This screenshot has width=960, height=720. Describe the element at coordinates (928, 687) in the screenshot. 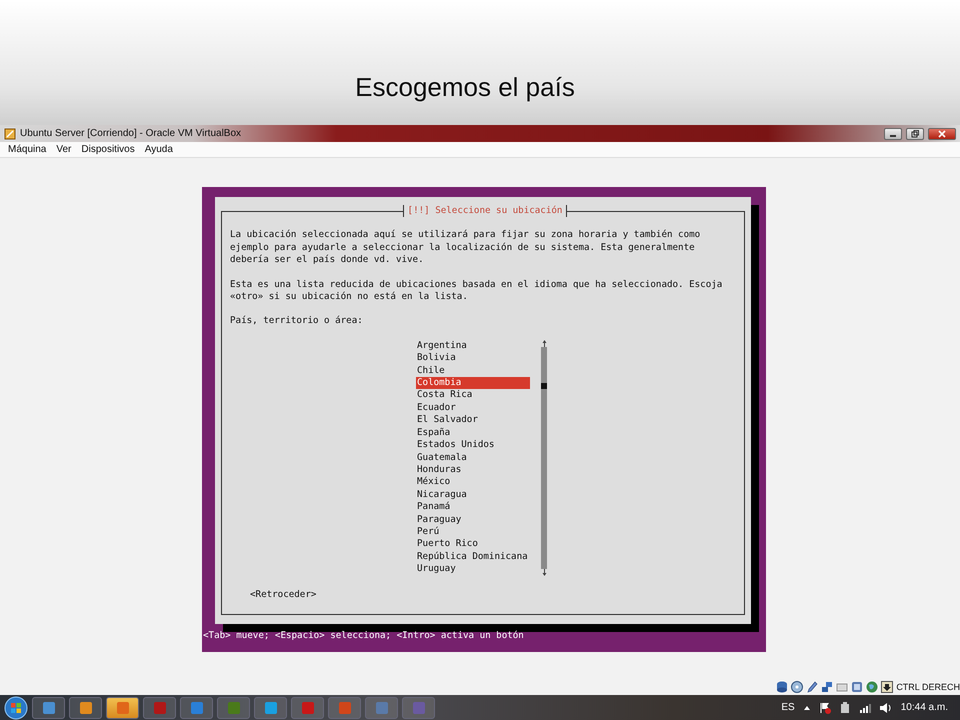

I see `host-key-label: CTRL DERECH` at that location.